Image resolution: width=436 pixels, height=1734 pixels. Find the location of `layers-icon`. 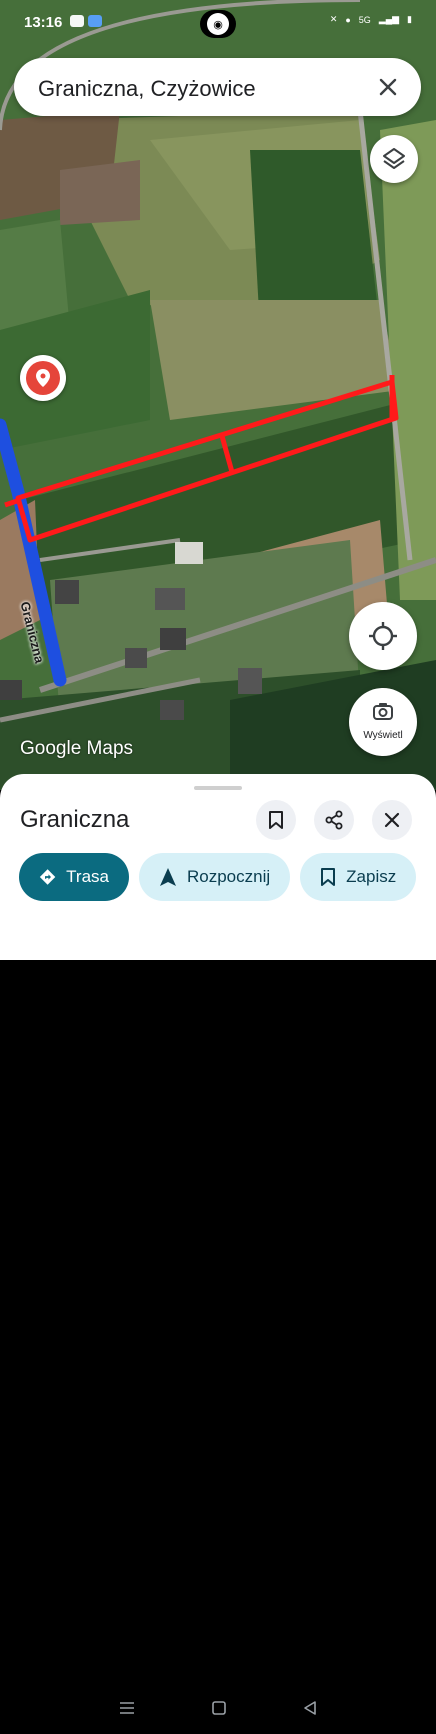

layers-icon is located at coordinates (394, 158).